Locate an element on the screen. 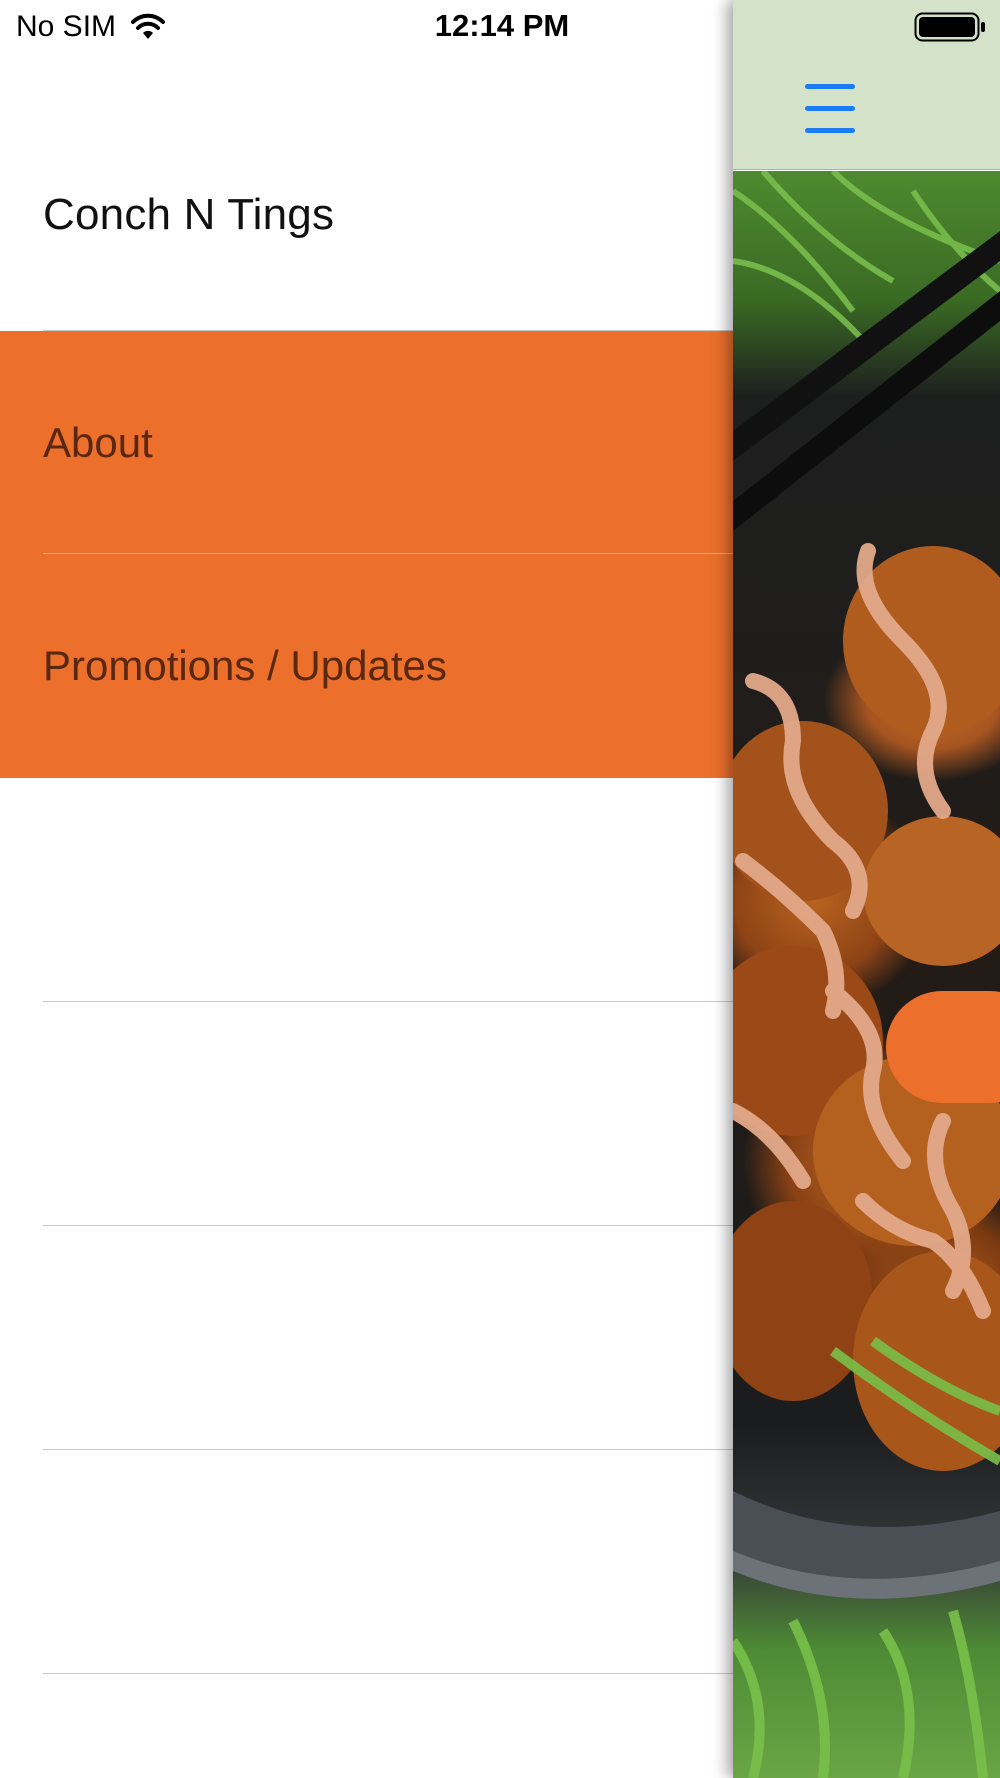  floating-action-button is located at coordinates (943, 1047).